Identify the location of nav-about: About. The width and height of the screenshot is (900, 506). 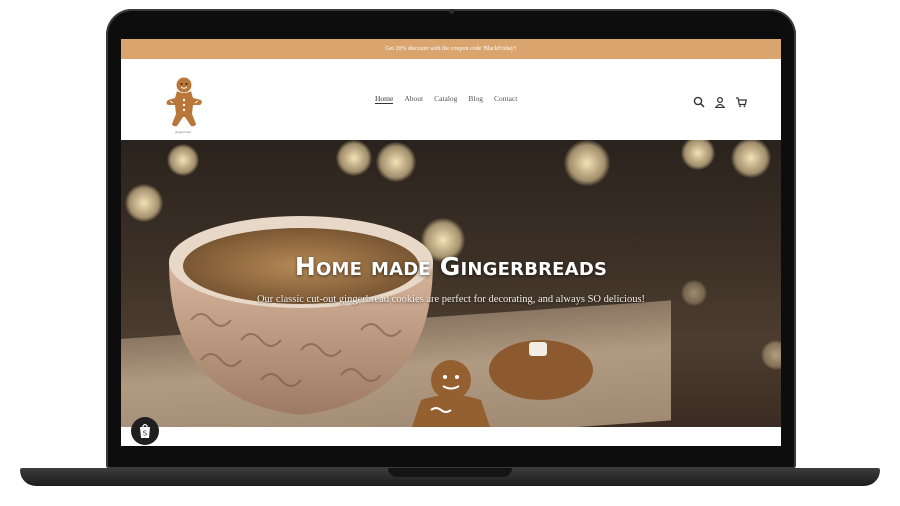
(413, 99).